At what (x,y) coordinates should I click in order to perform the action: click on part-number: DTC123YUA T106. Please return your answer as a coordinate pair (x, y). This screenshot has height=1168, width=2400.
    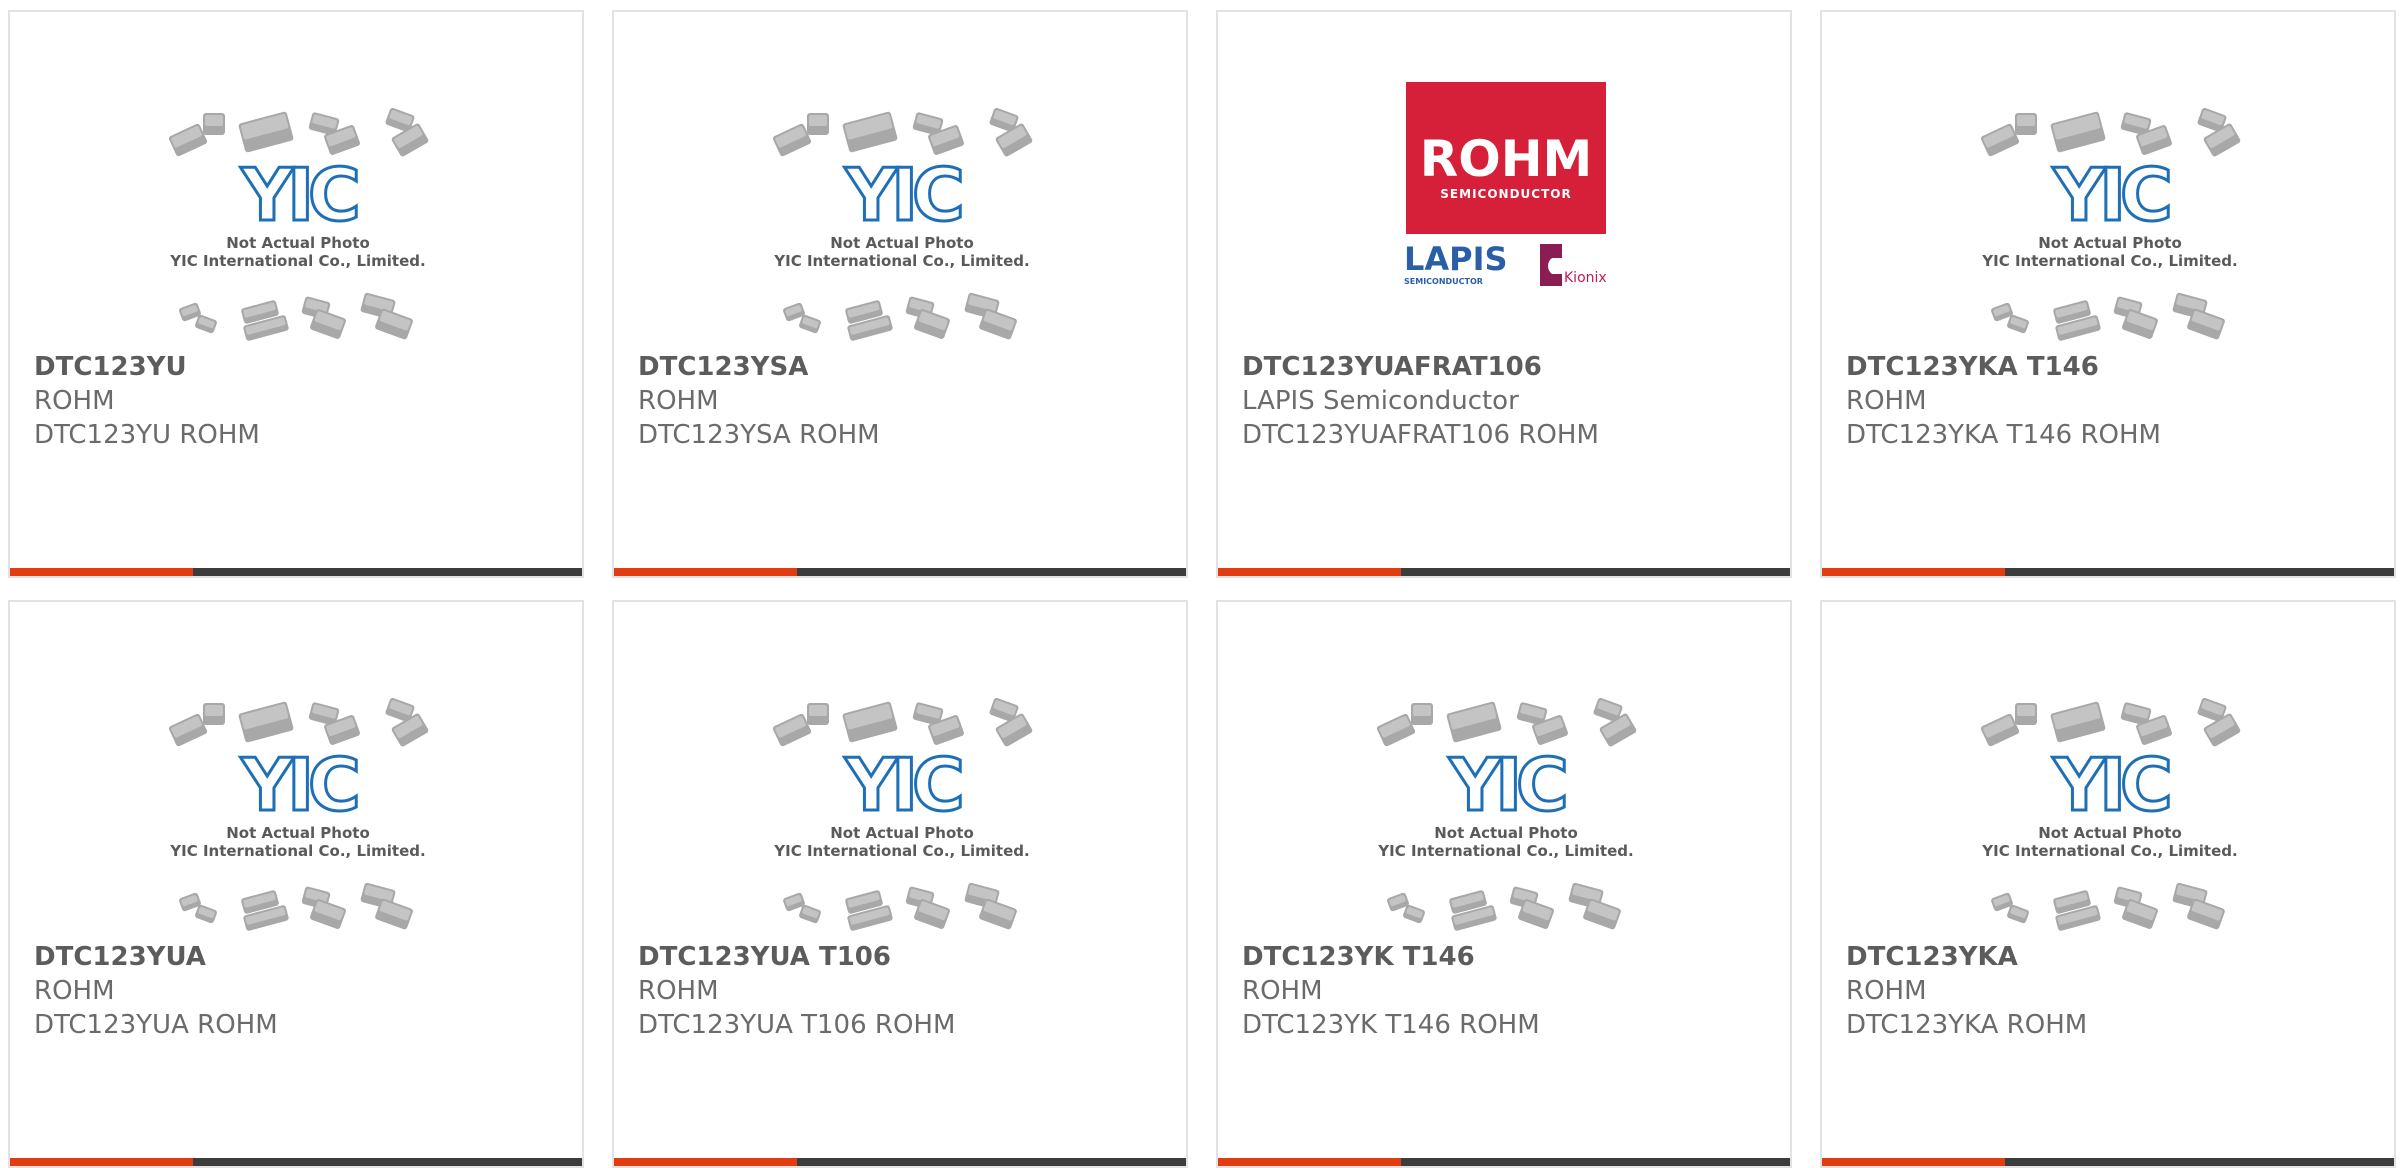
    Looking at the image, I should click on (907, 957).